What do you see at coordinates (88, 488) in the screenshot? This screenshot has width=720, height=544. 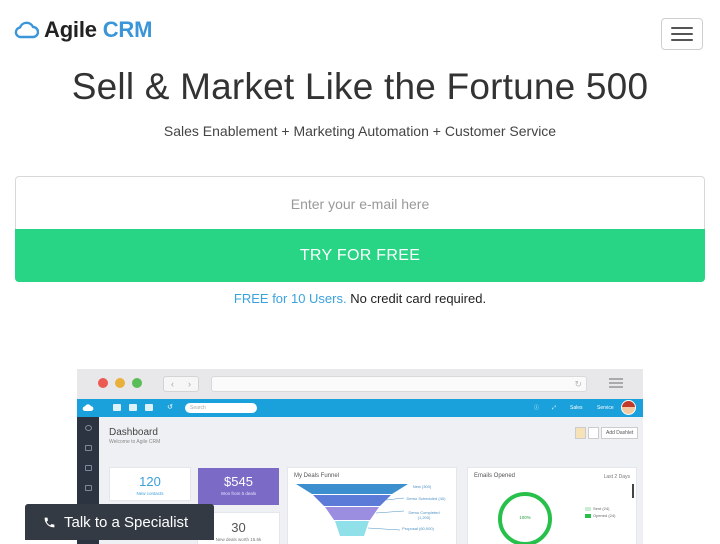 I see `side-docs-icon` at bounding box center [88, 488].